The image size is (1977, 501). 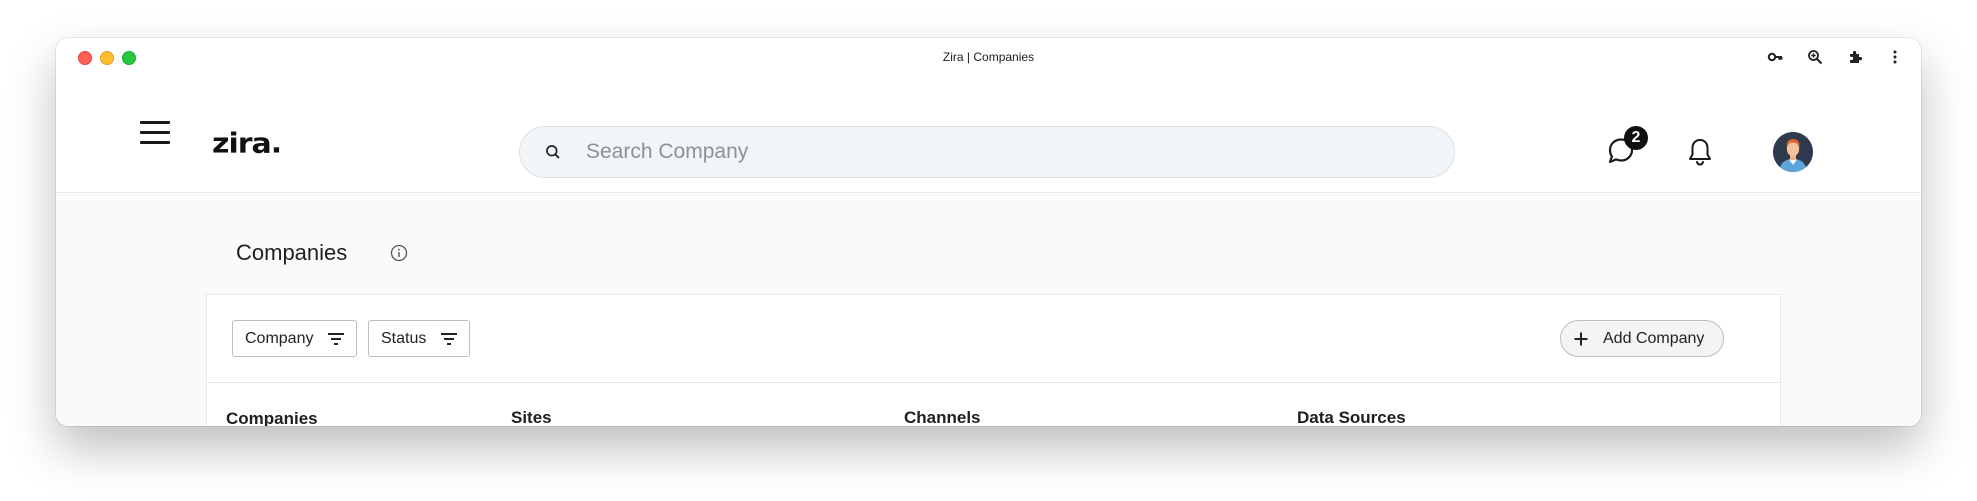 I want to click on add-company-button: Add Company, so click(x=1642, y=338).